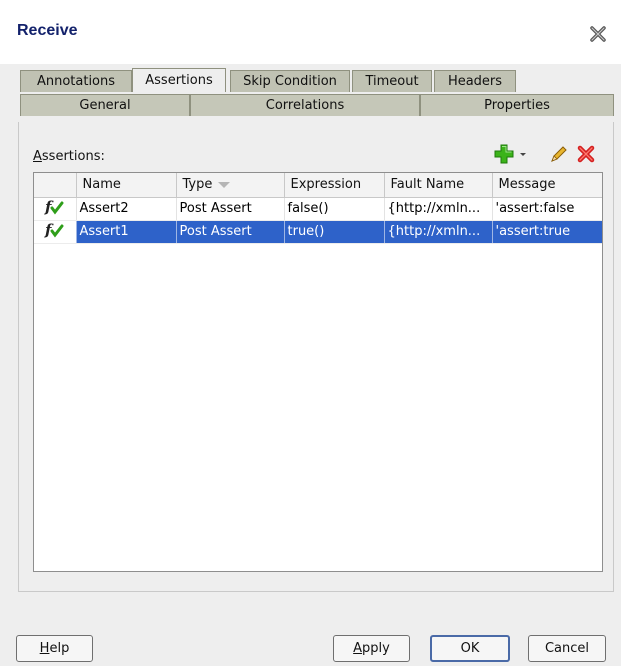 This screenshot has height=666, width=621. I want to click on column-header-type: Type, so click(230, 185).